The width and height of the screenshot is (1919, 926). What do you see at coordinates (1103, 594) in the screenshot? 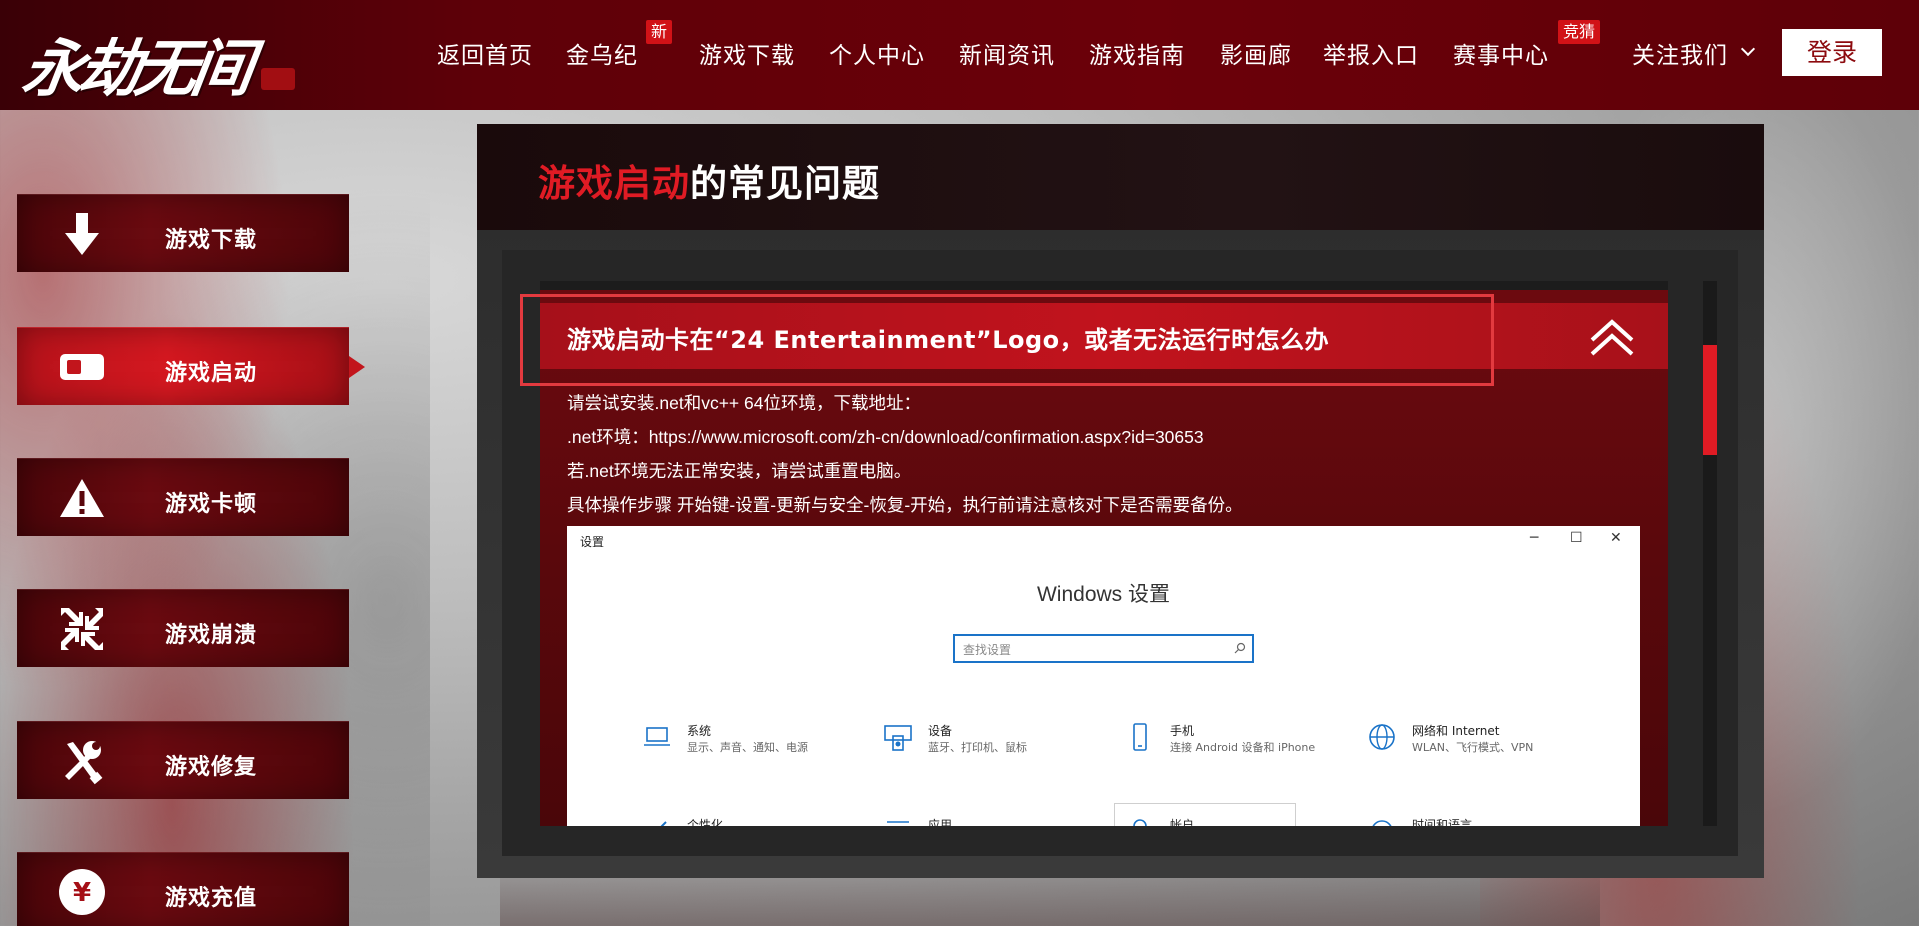
I see `windows-settings-heading: Windows 设置` at bounding box center [1103, 594].